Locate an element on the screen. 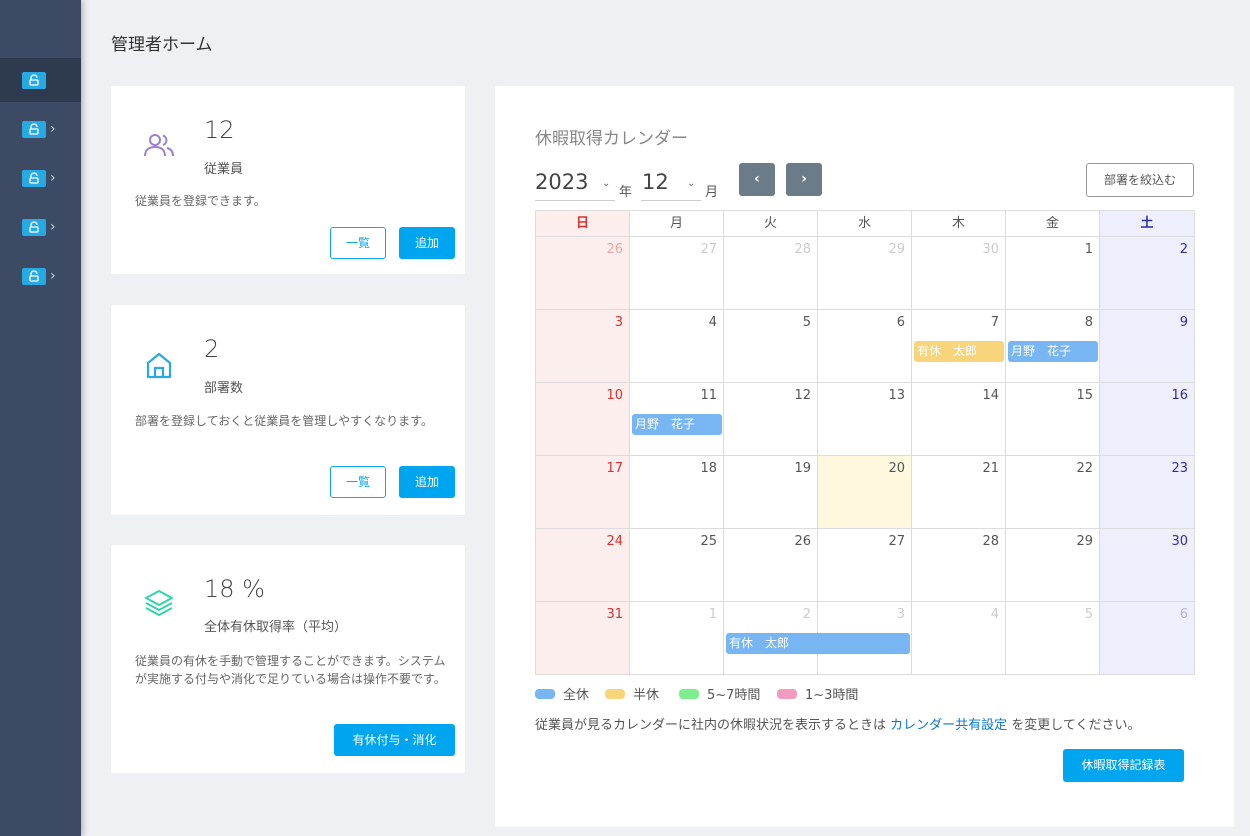 Image resolution: width=1250 pixels, height=836 pixels. calendar-day-cell: 12 is located at coordinates (771, 419).